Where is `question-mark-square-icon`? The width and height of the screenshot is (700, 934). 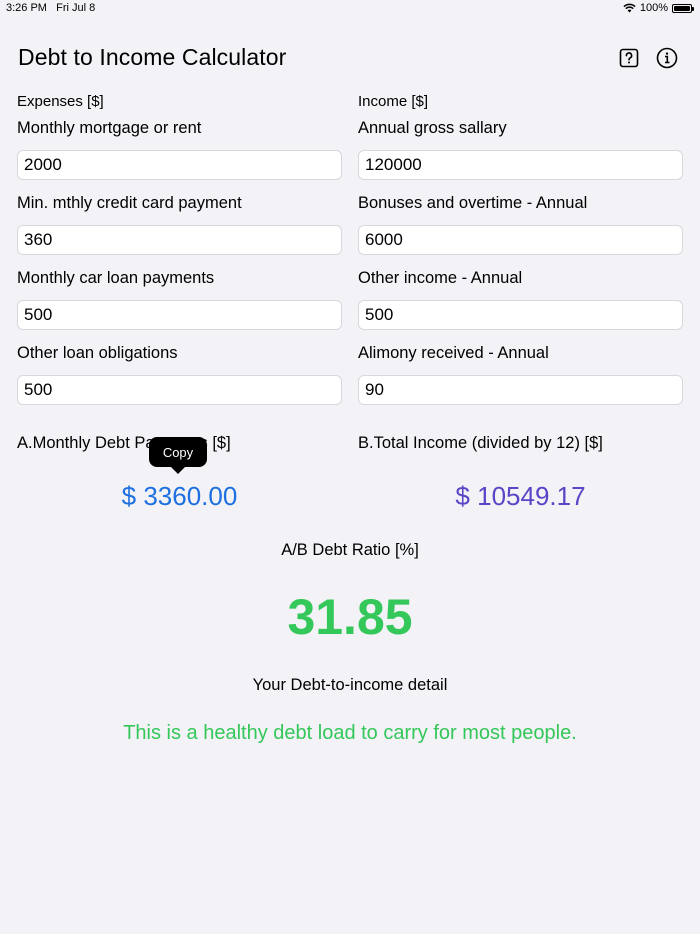
question-mark-square-icon is located at coordinates (629, 58).